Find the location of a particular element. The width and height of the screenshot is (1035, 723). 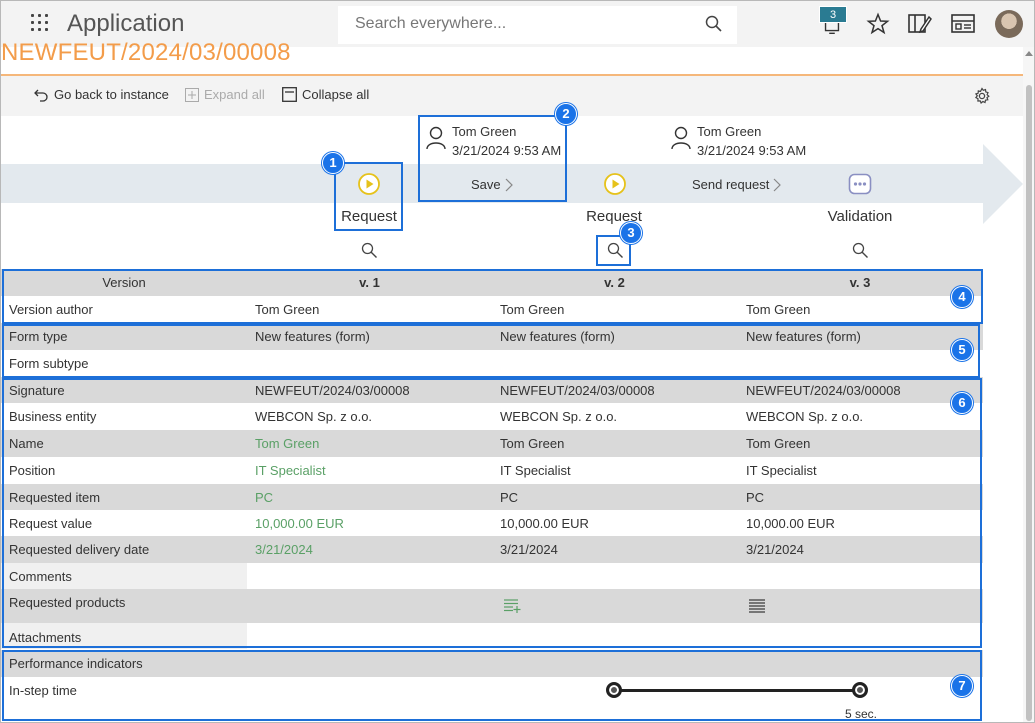

go-back-label: Go back to instance is located at coordinates (111, 94).